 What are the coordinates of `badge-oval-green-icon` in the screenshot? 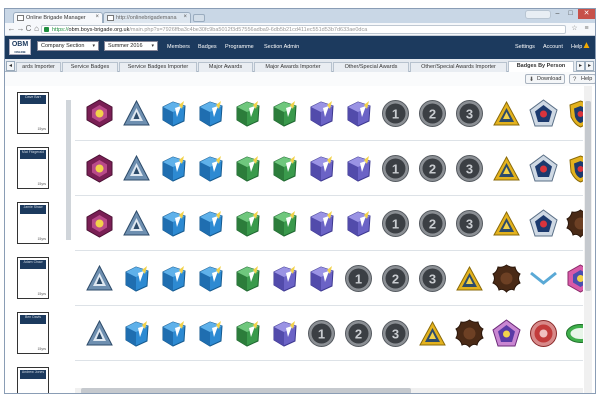 It's located at (574, 333).